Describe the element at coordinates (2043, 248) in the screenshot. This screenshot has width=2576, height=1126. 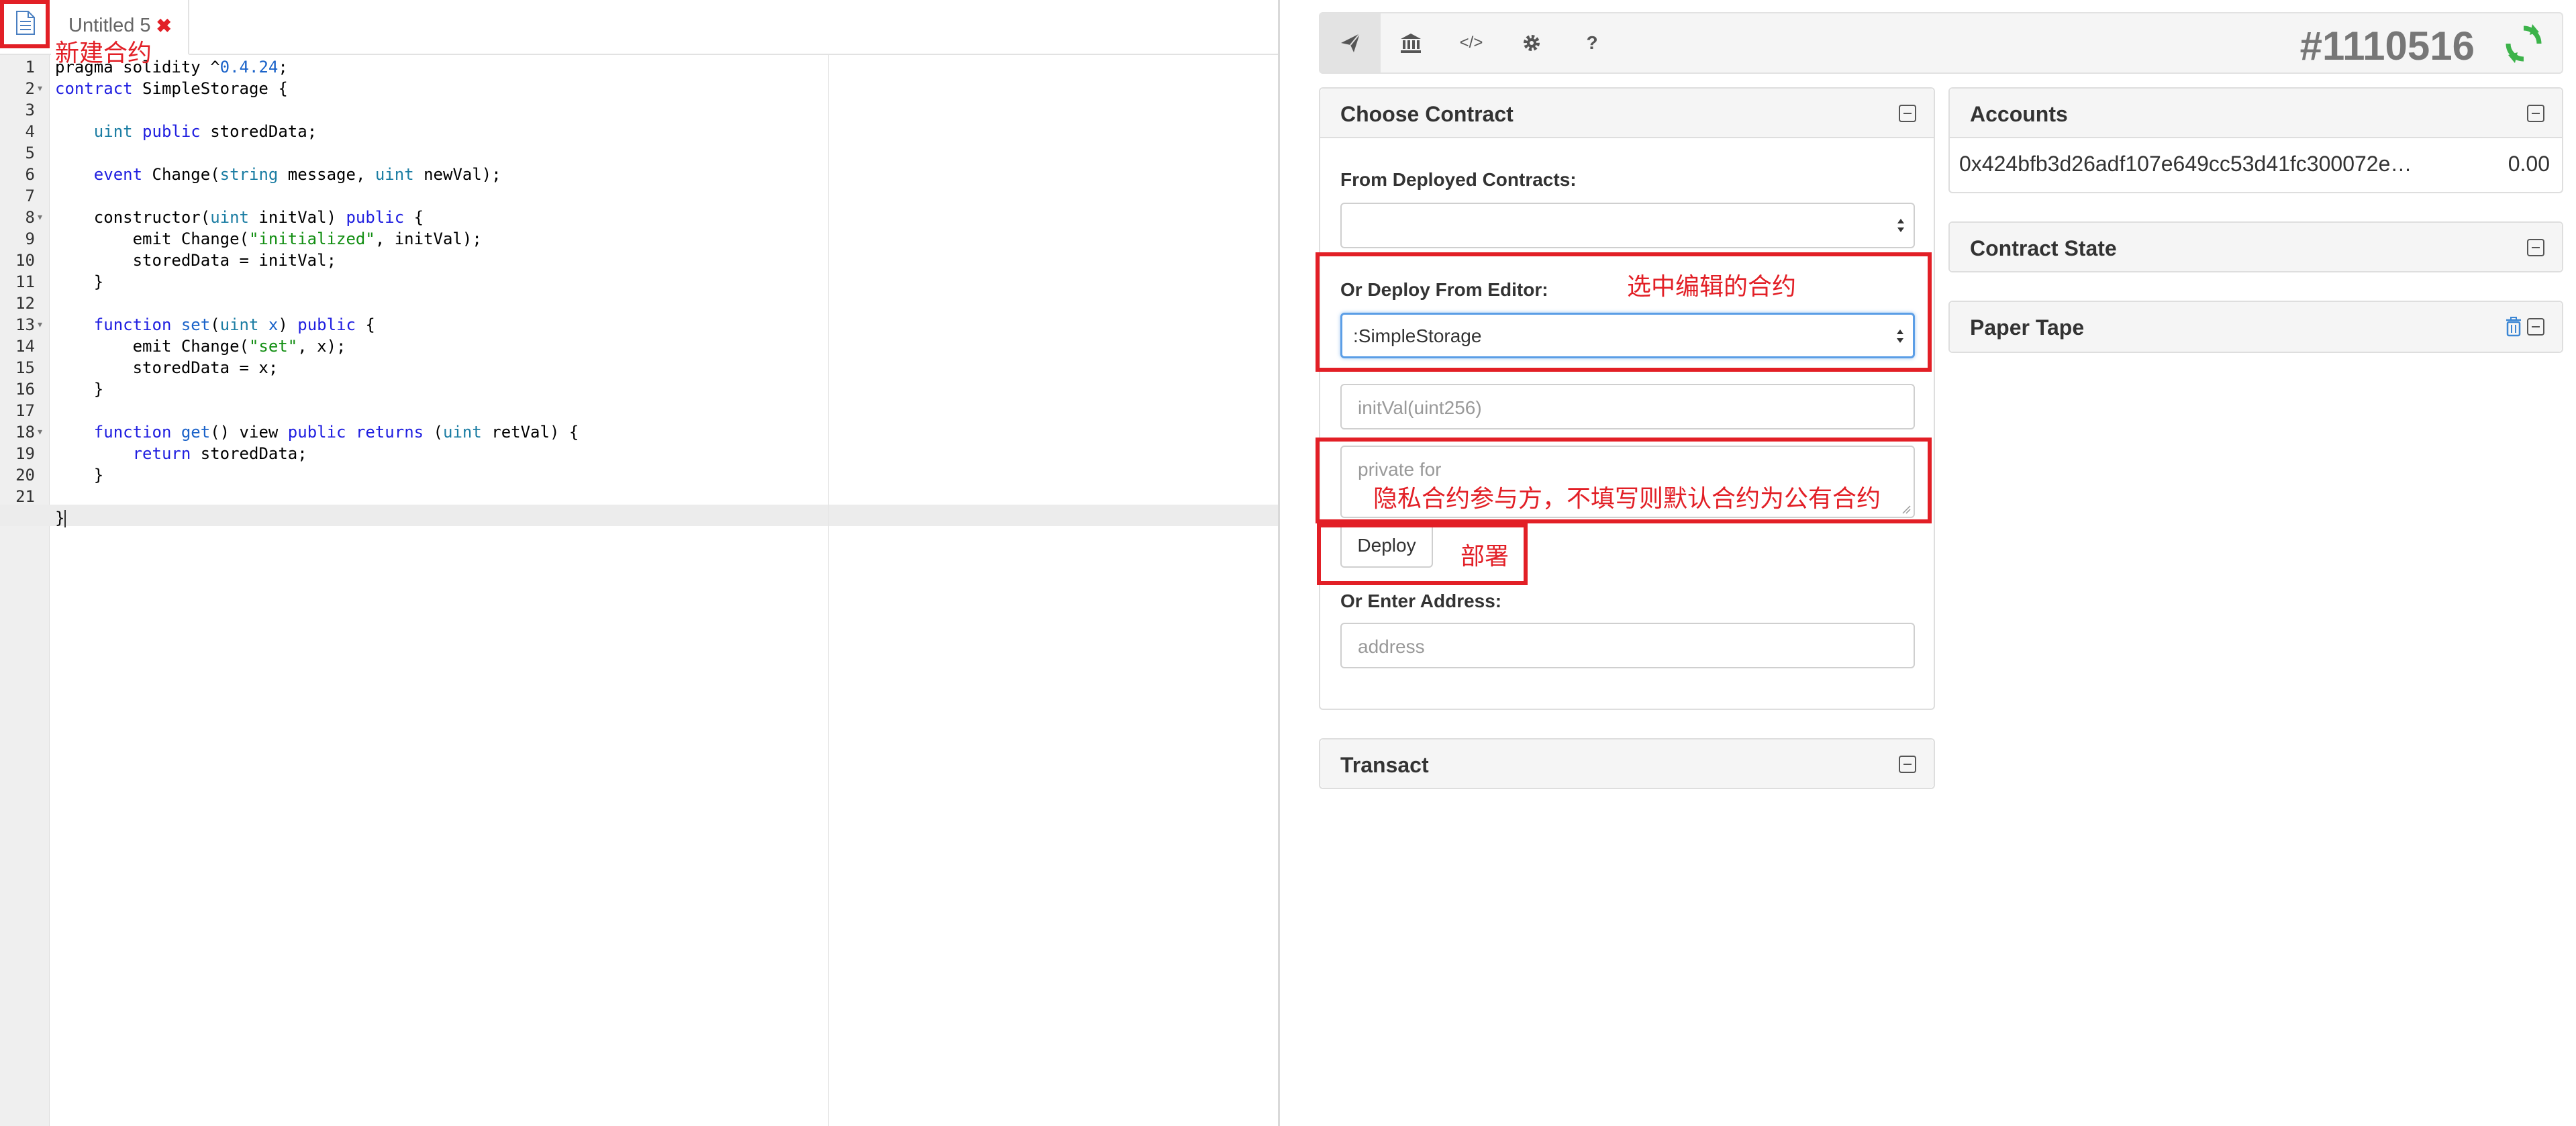
I see `contract-state-title: Contract State` at that location.